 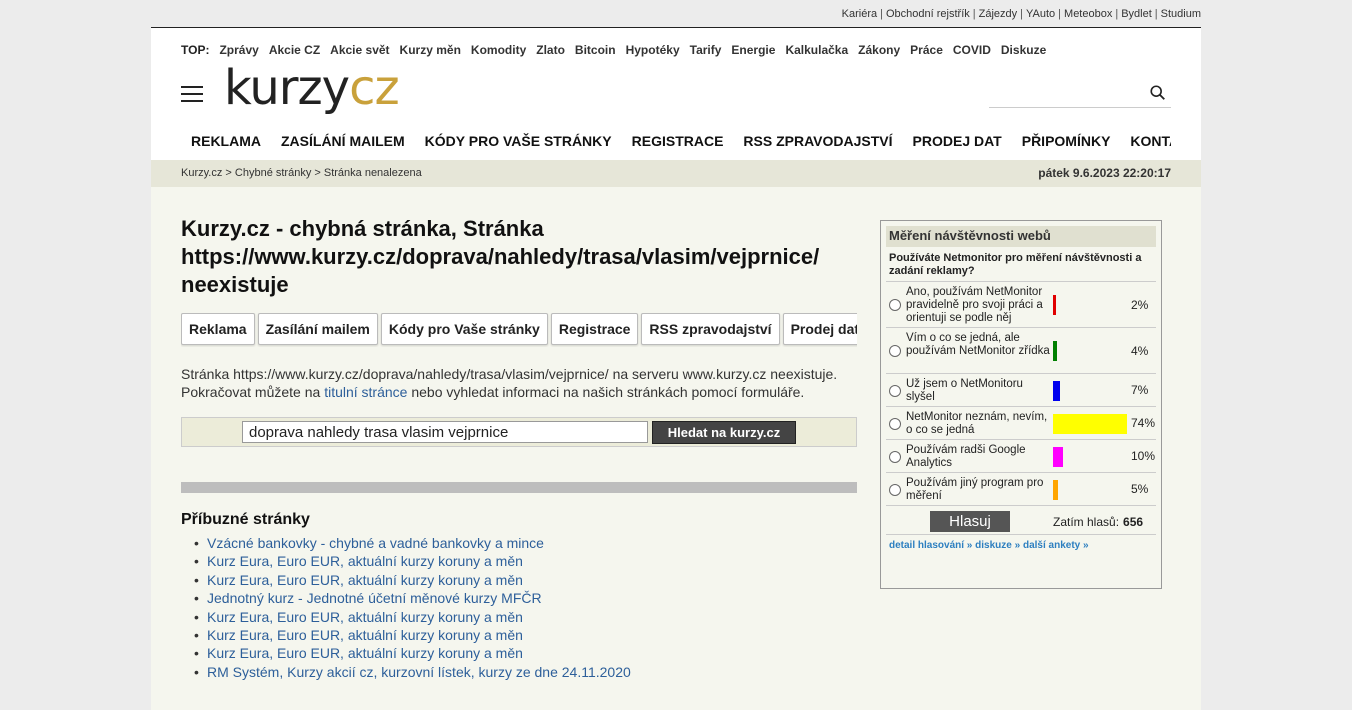 What do you see at coordinates (816, 50) in the screenshot?
I see `topnav-kalkulacka: Kalkulačka` at bounding box center [816, 50].